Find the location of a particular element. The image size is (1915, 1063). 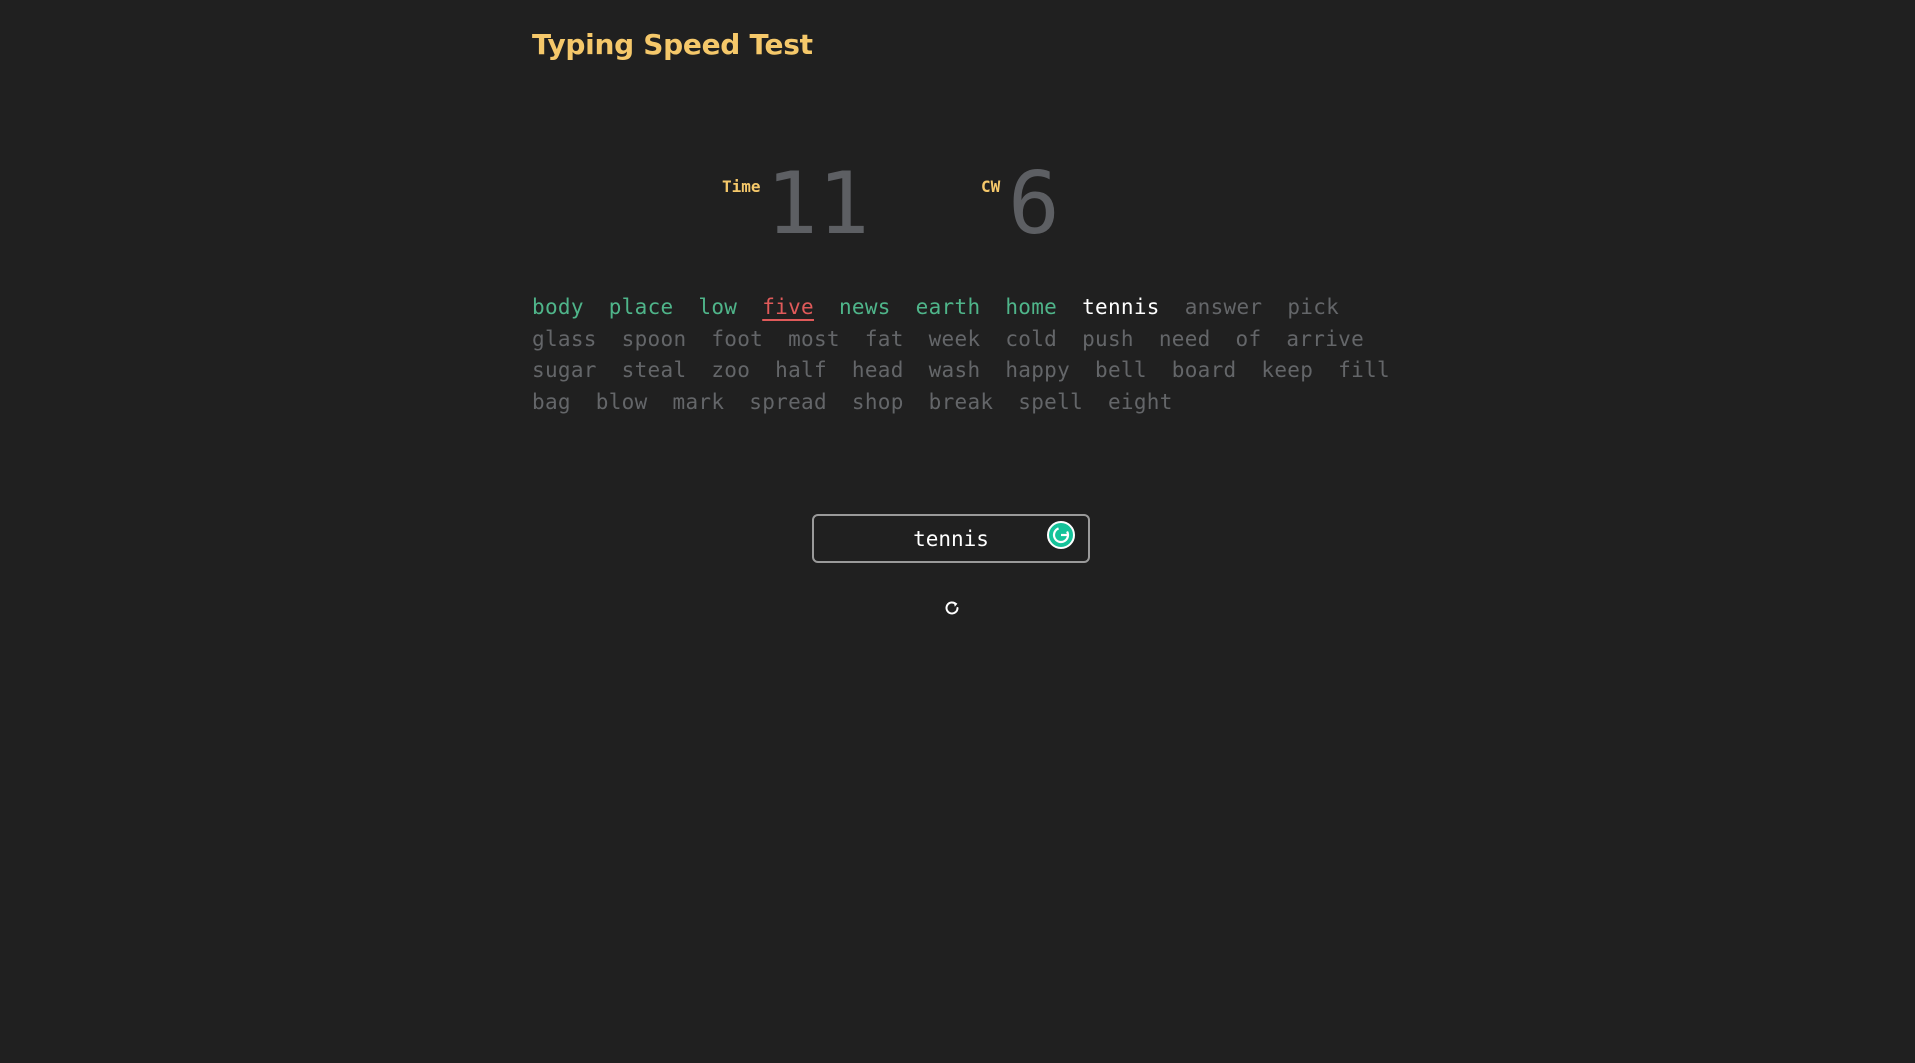

word-pending: mark is located at coordinates (698, 401).